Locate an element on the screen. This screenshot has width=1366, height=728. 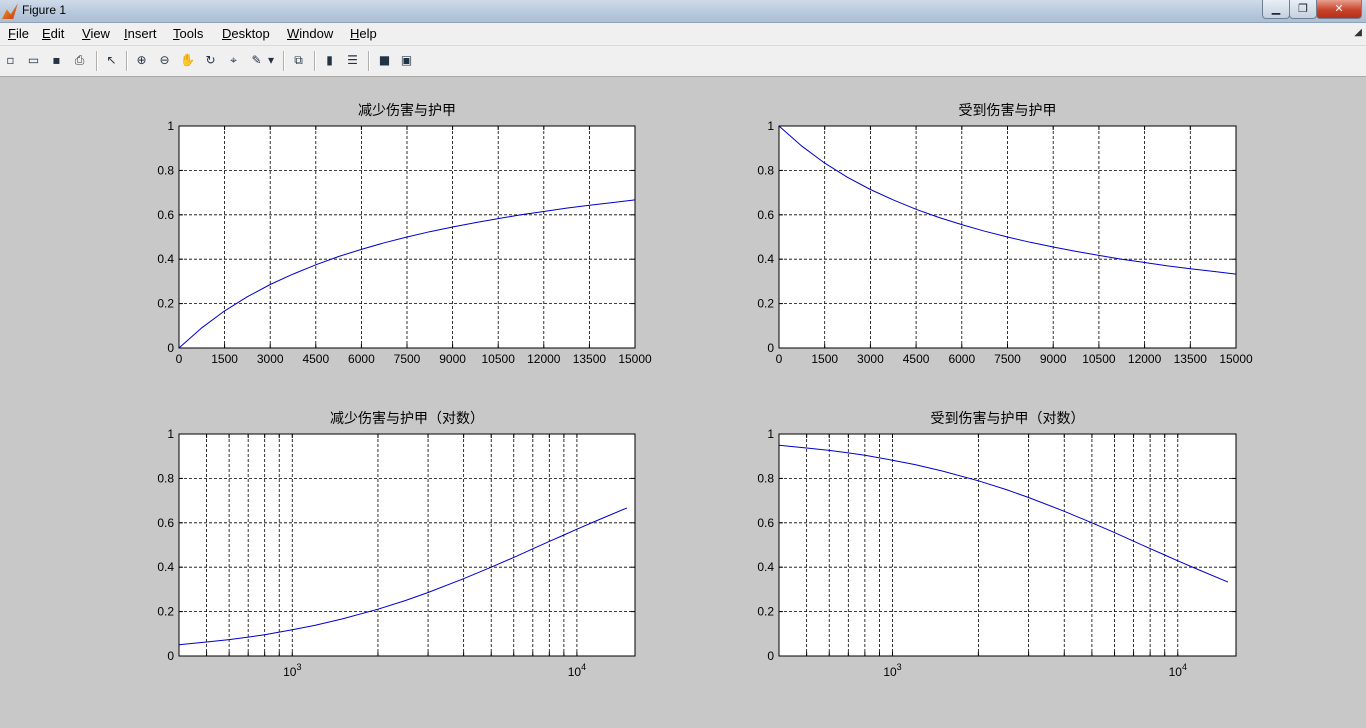
pan-icon: ✋ is located at coordinates (187, 60).